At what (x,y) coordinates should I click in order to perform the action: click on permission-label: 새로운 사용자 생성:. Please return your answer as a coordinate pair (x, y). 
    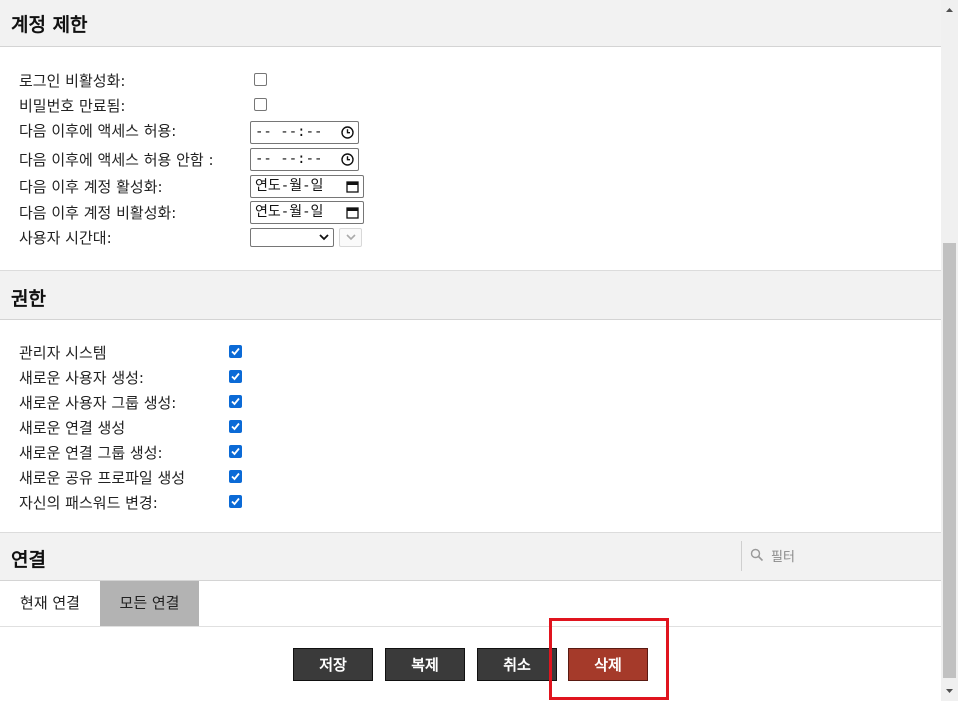
    Looking at the image, I should click on (81, 378).